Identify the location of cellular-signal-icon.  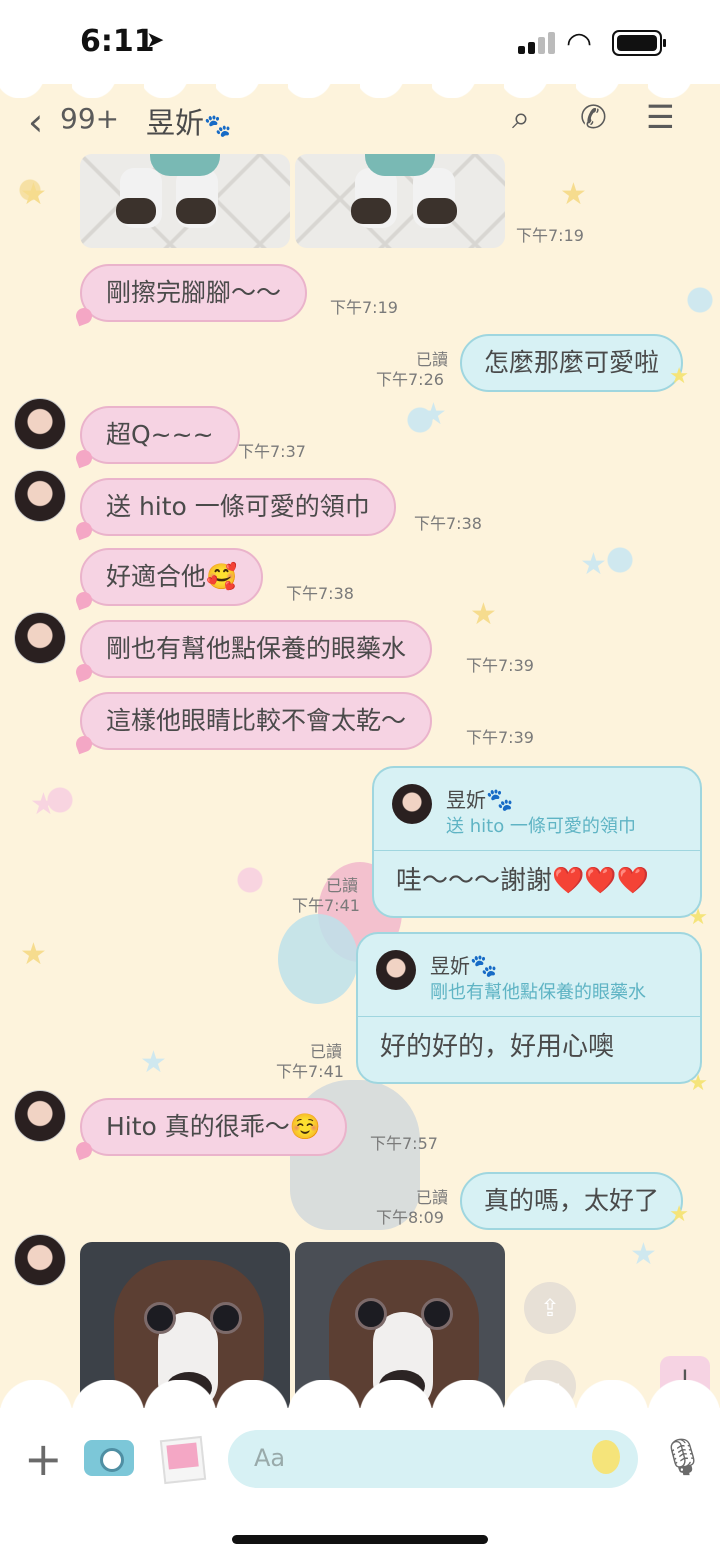
(538, 43).